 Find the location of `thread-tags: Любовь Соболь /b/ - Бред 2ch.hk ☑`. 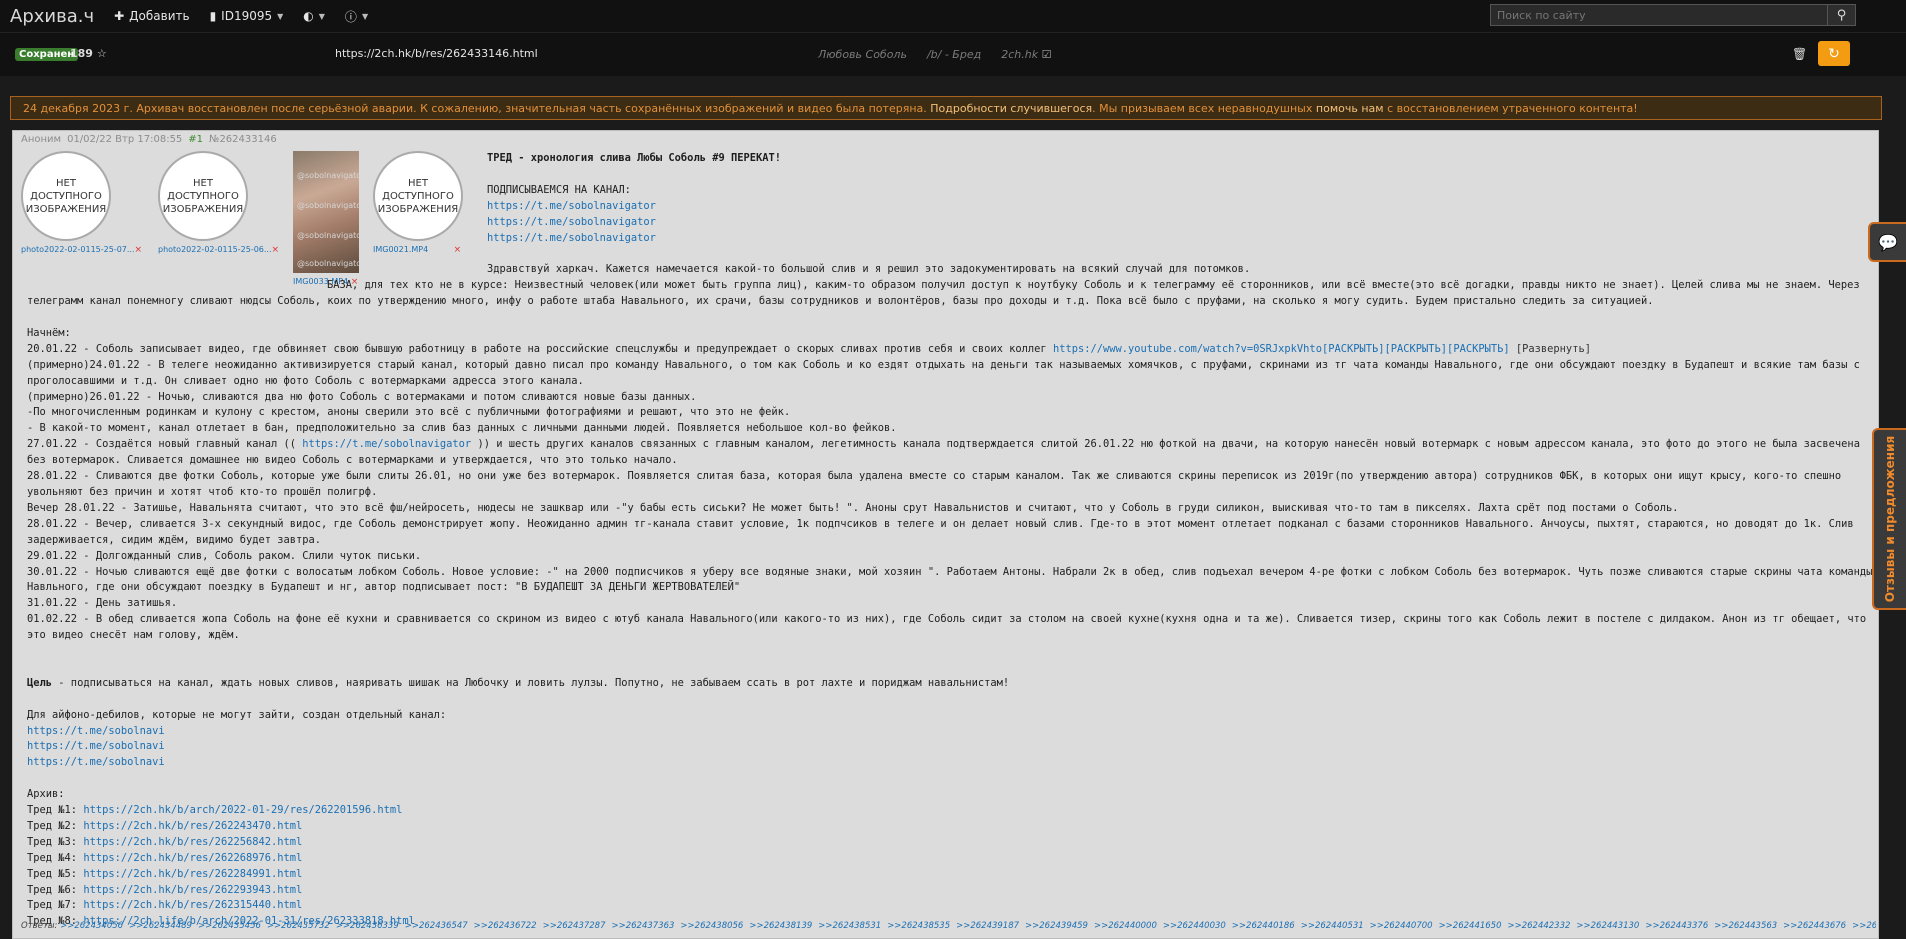

thread-tags: Любовь Соболь /b/ - Бред 2ch.hk ☑ is located at coordinates (934, 54).